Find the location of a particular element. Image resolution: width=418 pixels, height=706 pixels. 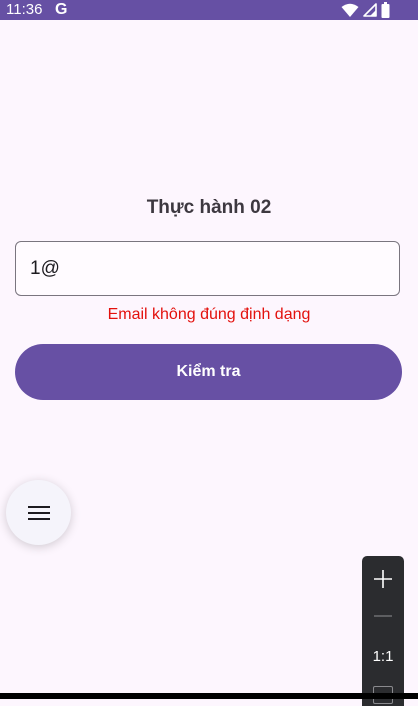

menu-icon is located at coordinates (38, 512).